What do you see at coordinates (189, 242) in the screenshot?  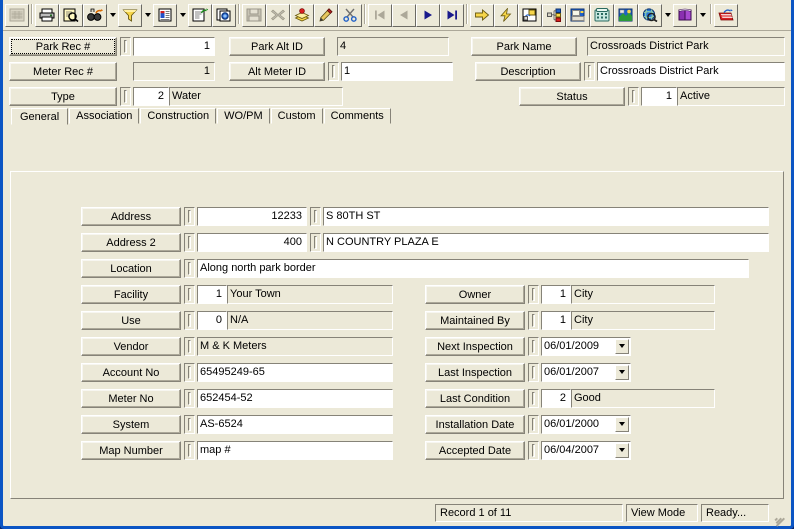 I see `address2-number-spinner` at bounding box center [189, 242].